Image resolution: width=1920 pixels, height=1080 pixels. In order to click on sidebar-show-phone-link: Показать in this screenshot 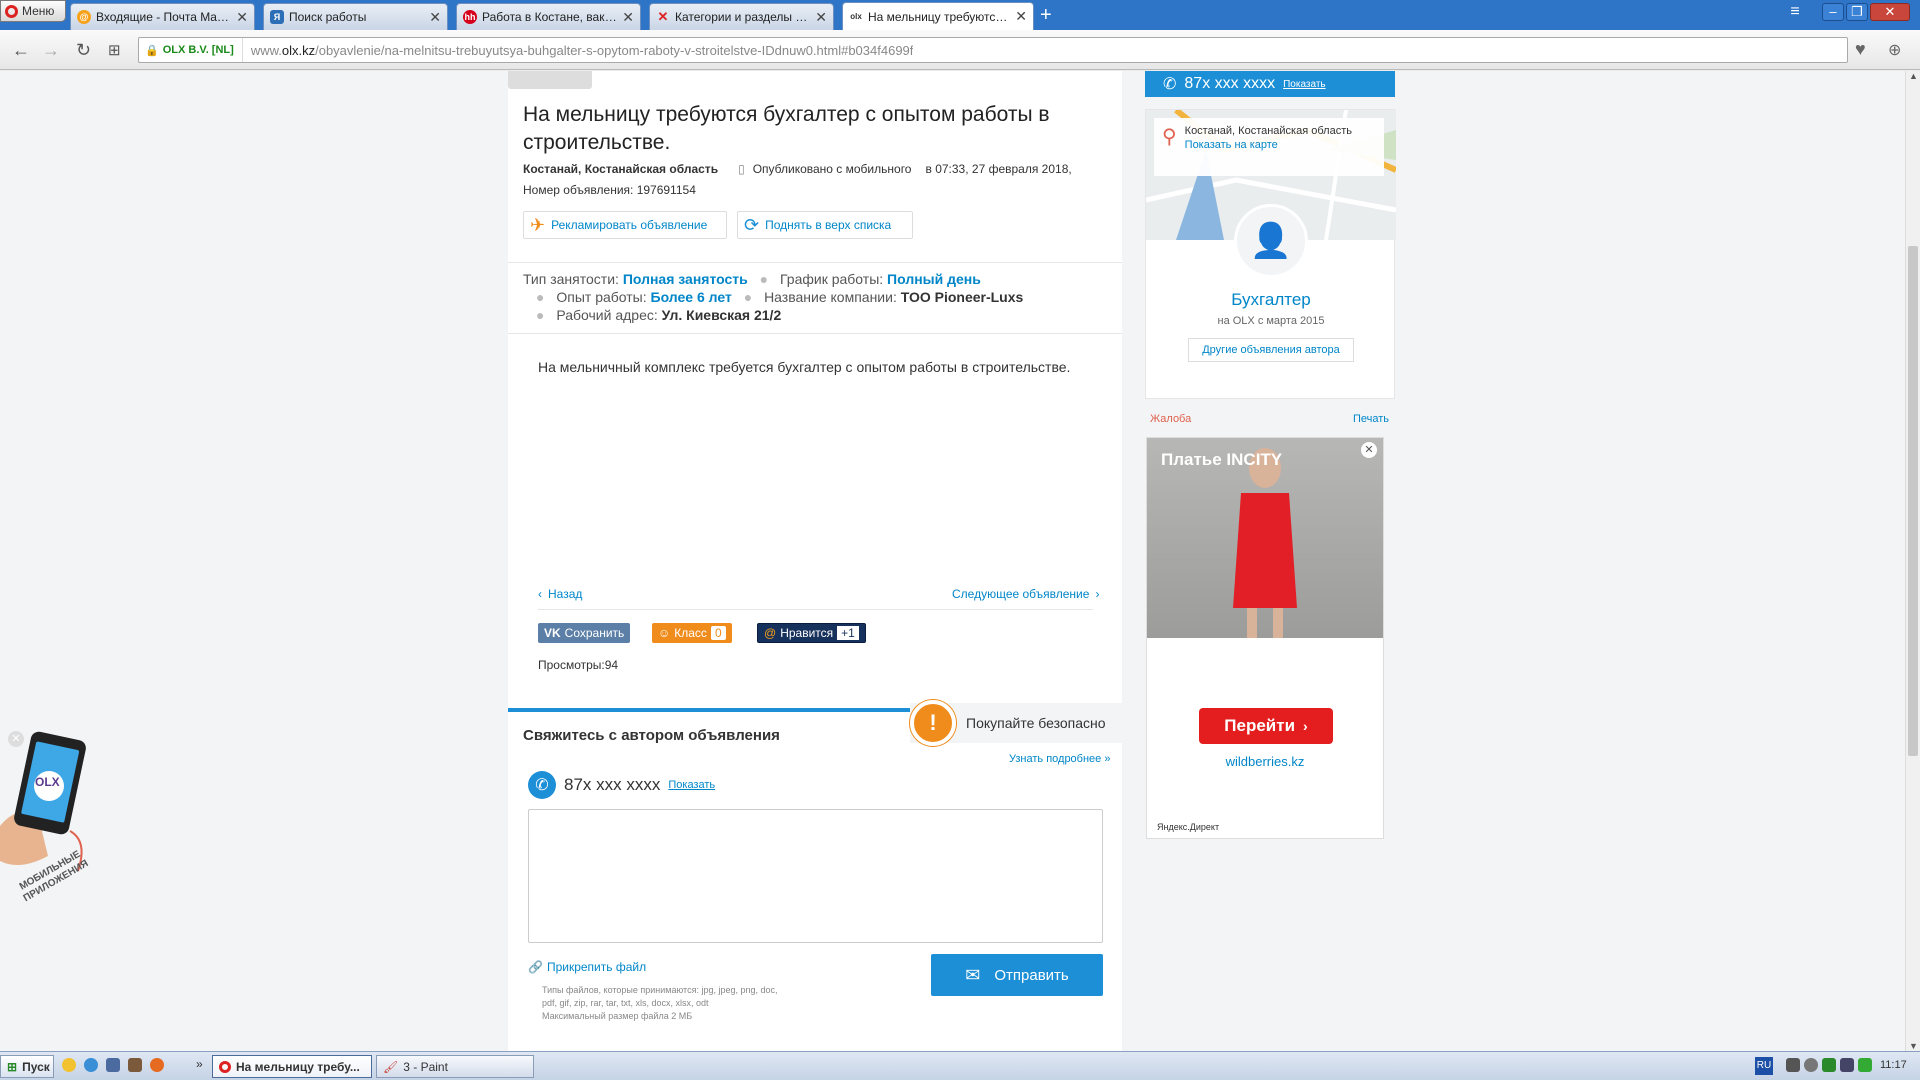, I will do `click(1304, 84)`.